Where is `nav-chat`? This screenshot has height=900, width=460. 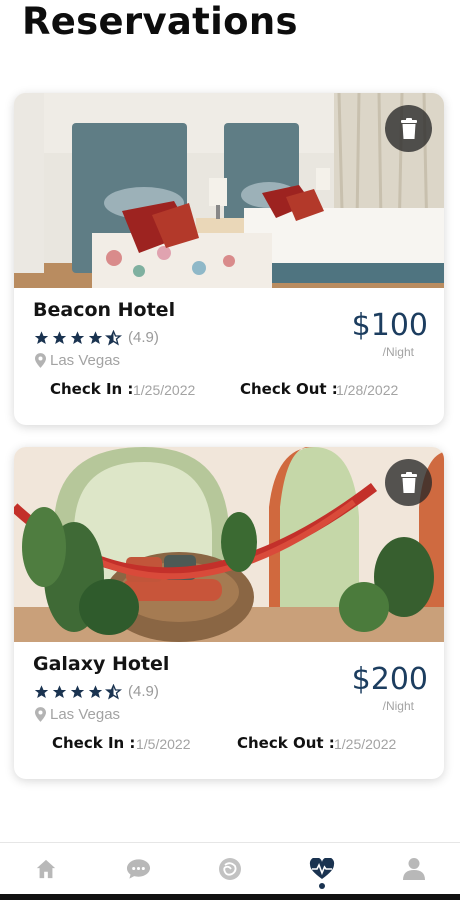
nav-chat is located at coordinates (138, 869).